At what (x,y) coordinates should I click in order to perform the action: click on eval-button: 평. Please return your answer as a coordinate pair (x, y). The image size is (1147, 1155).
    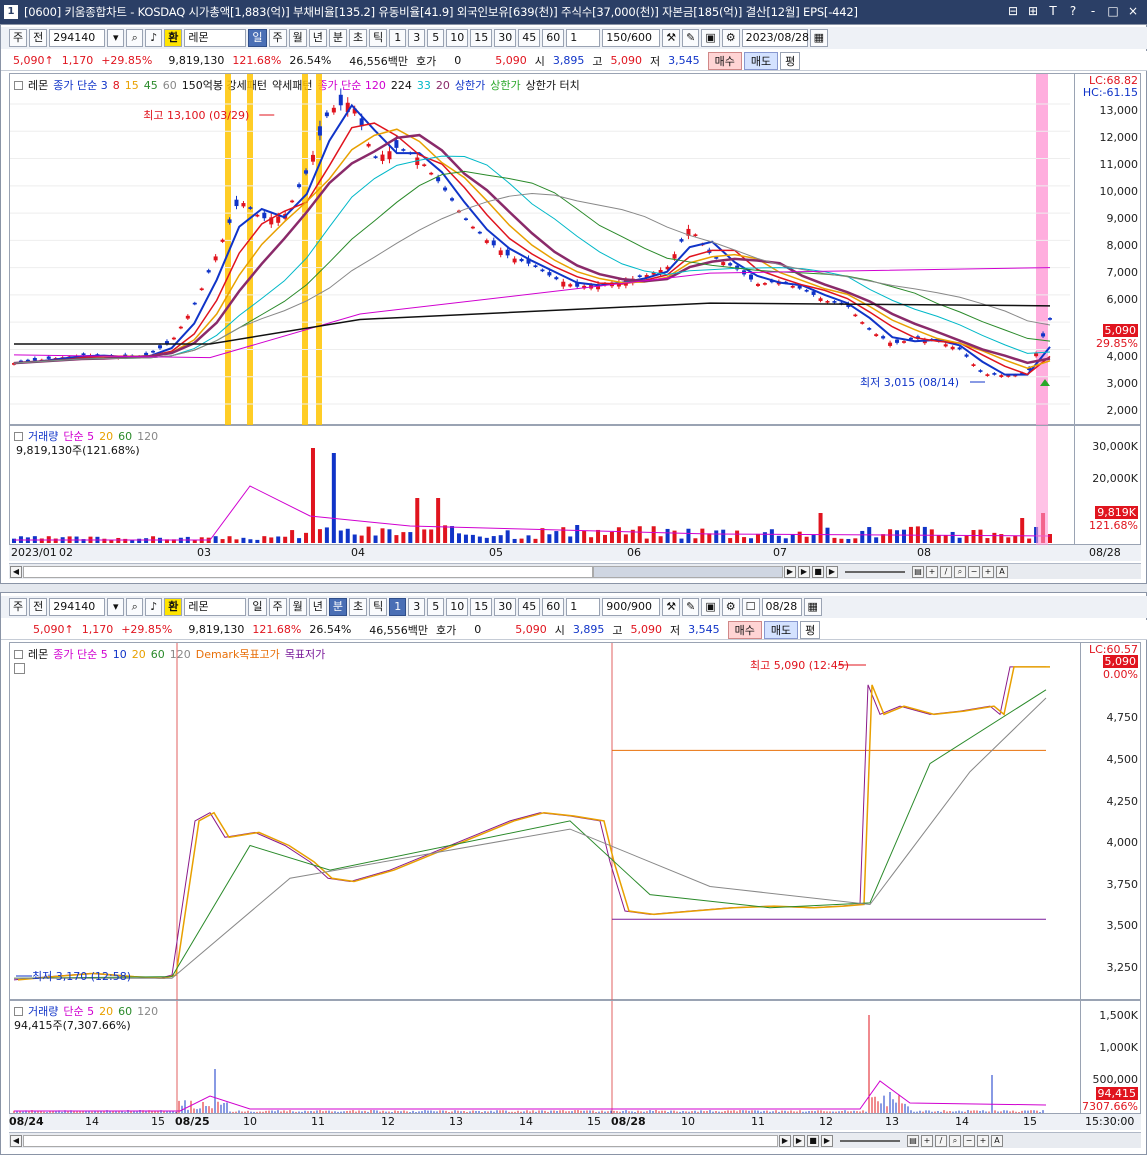
    Looking at the image, I should click on (790, 60).